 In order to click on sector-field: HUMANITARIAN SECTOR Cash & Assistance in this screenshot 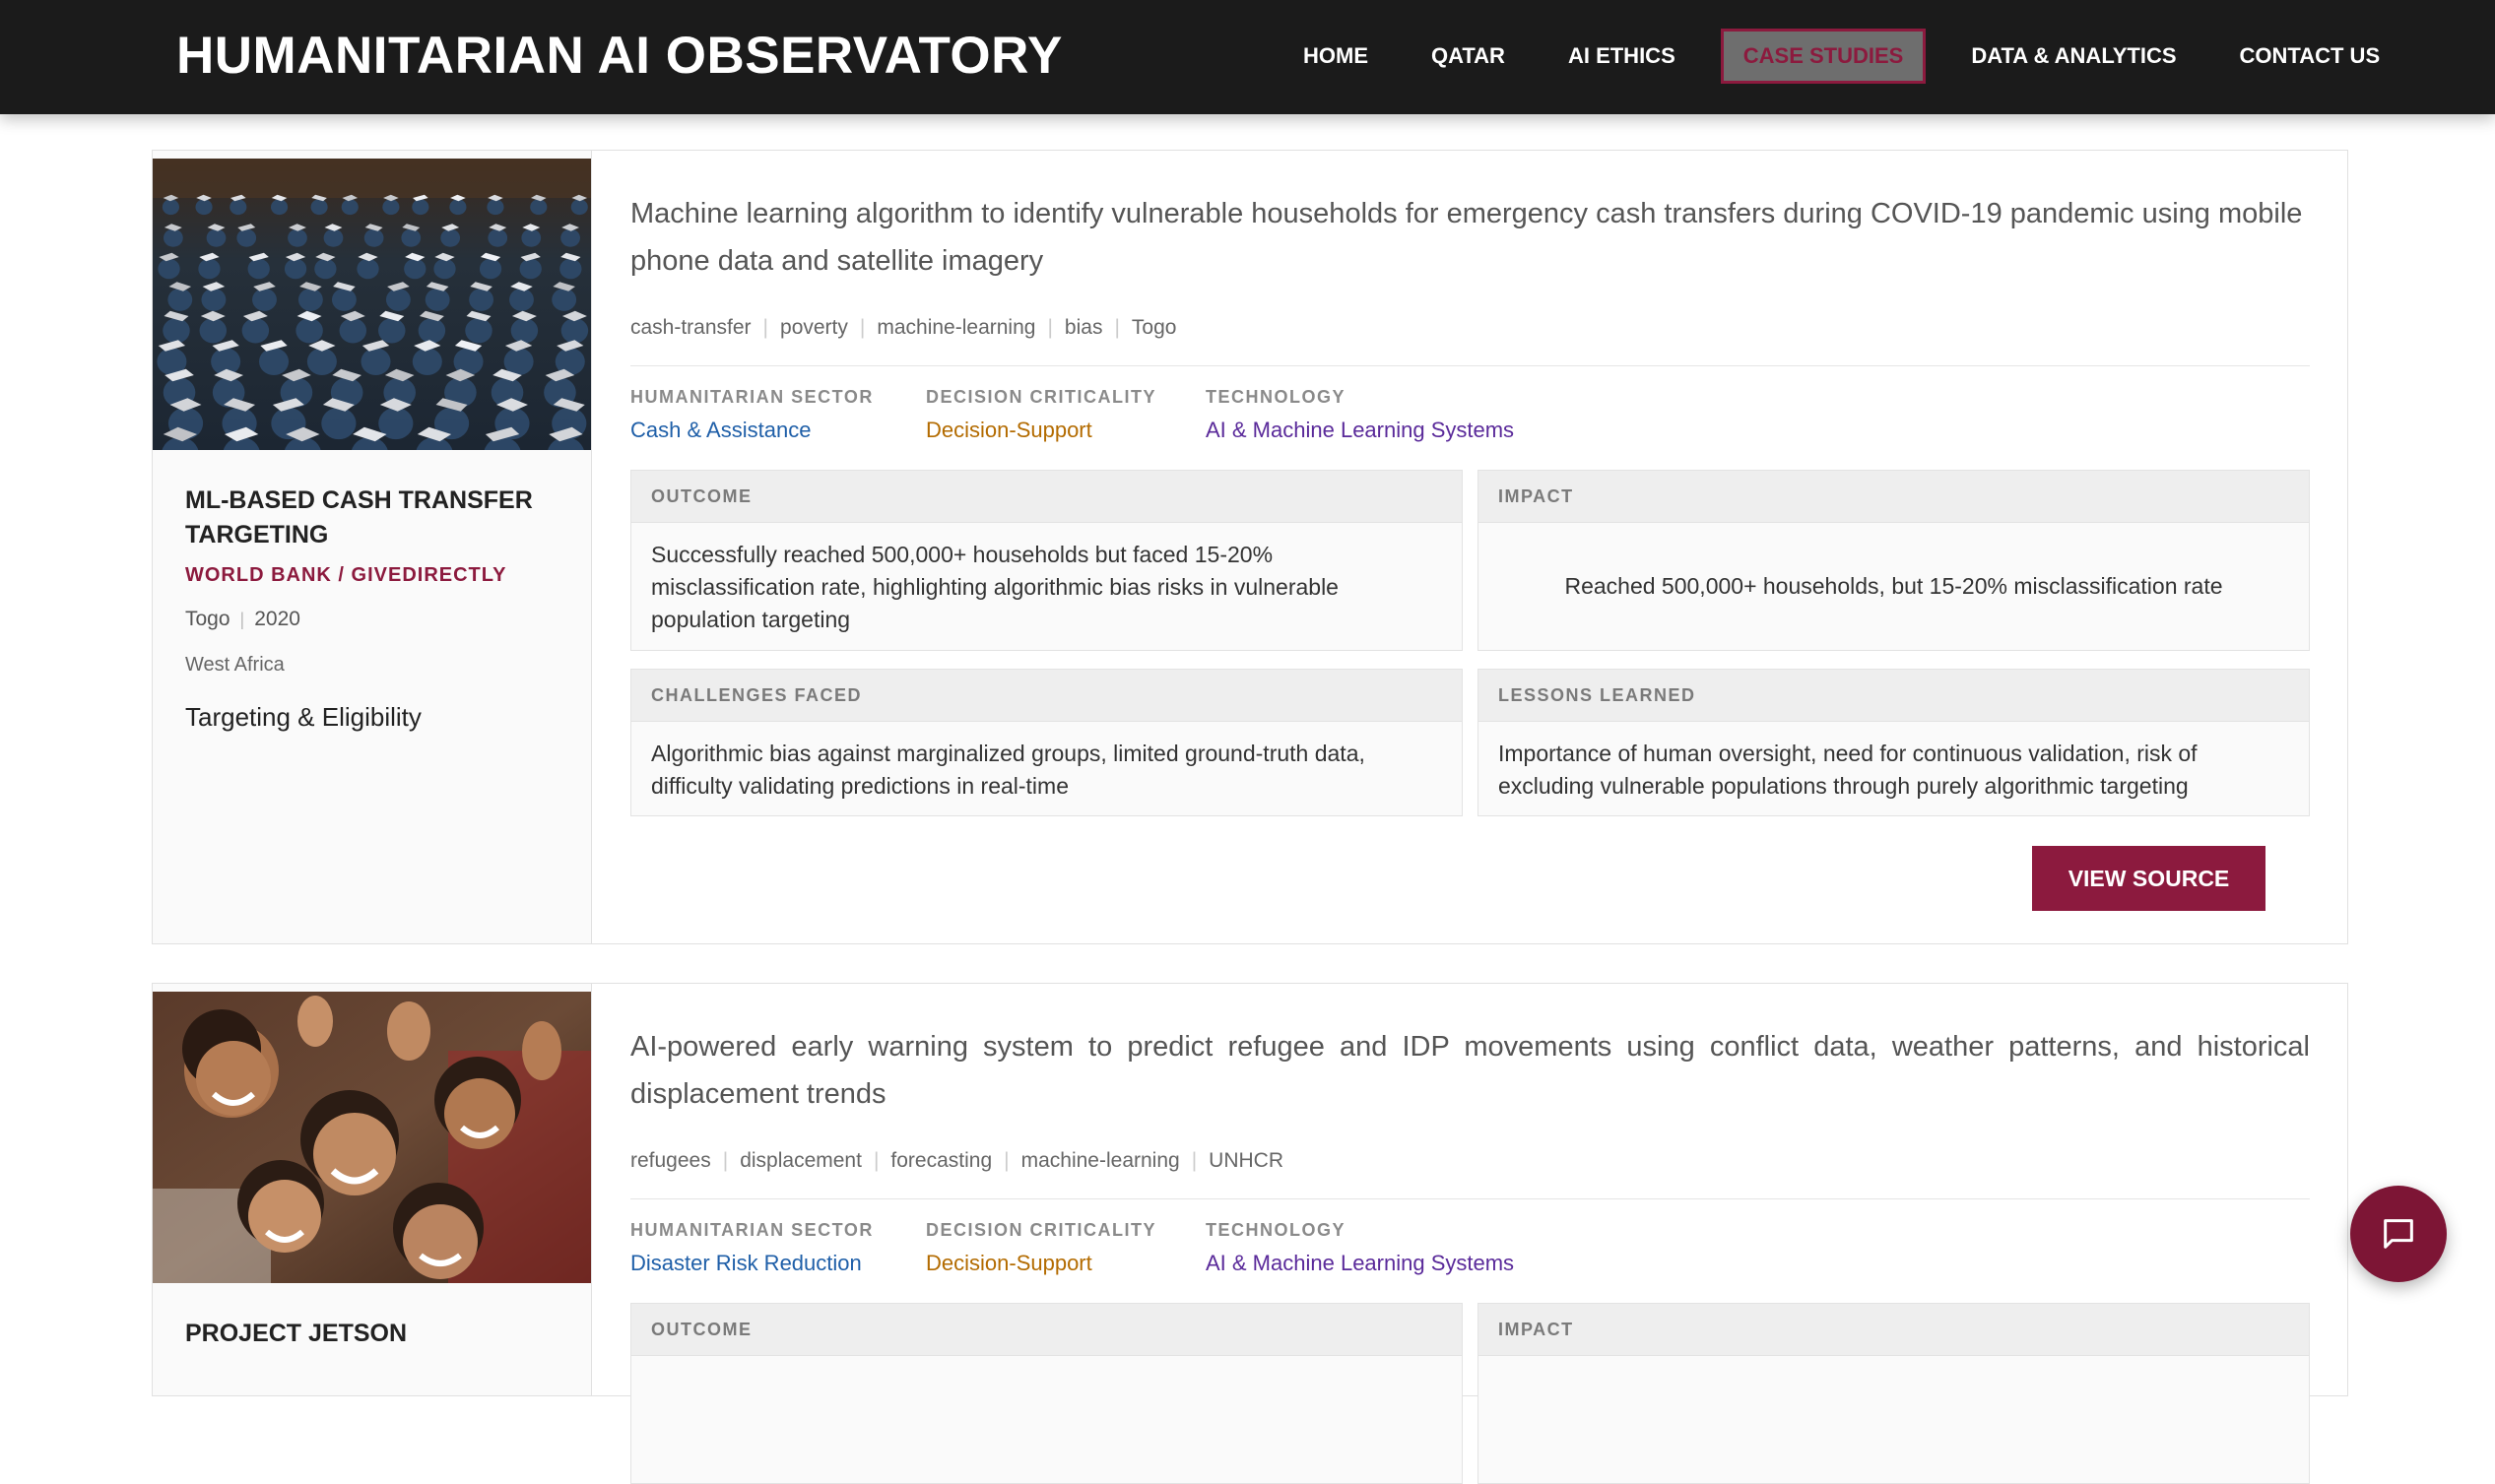, I will do `click(752, 415)`.